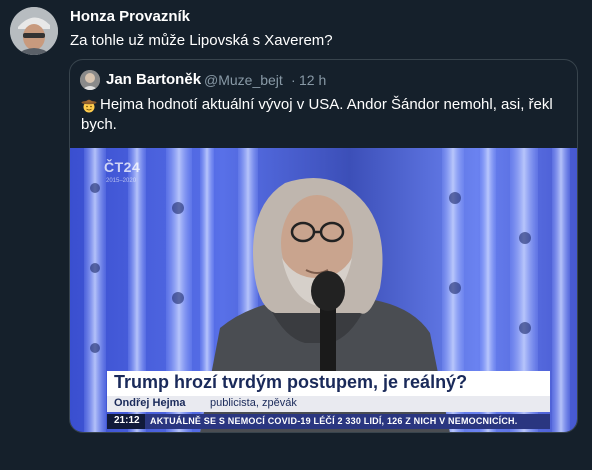  What do you see at coordinates (90, 80) in the screenshot?
I see `quoted-author-avatar` at bounding box center [90, 80].